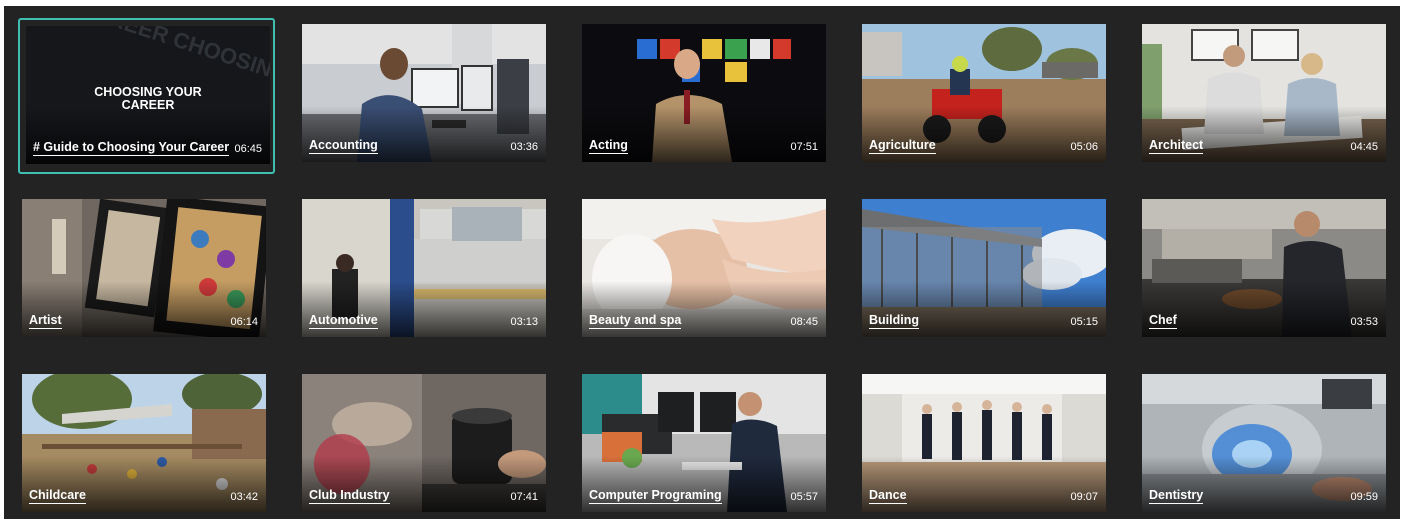 The image size is (1404, 524). Describe the element at coordinates (524, 322) in the screenshot. I see `video-duration: 03:13` at that location.